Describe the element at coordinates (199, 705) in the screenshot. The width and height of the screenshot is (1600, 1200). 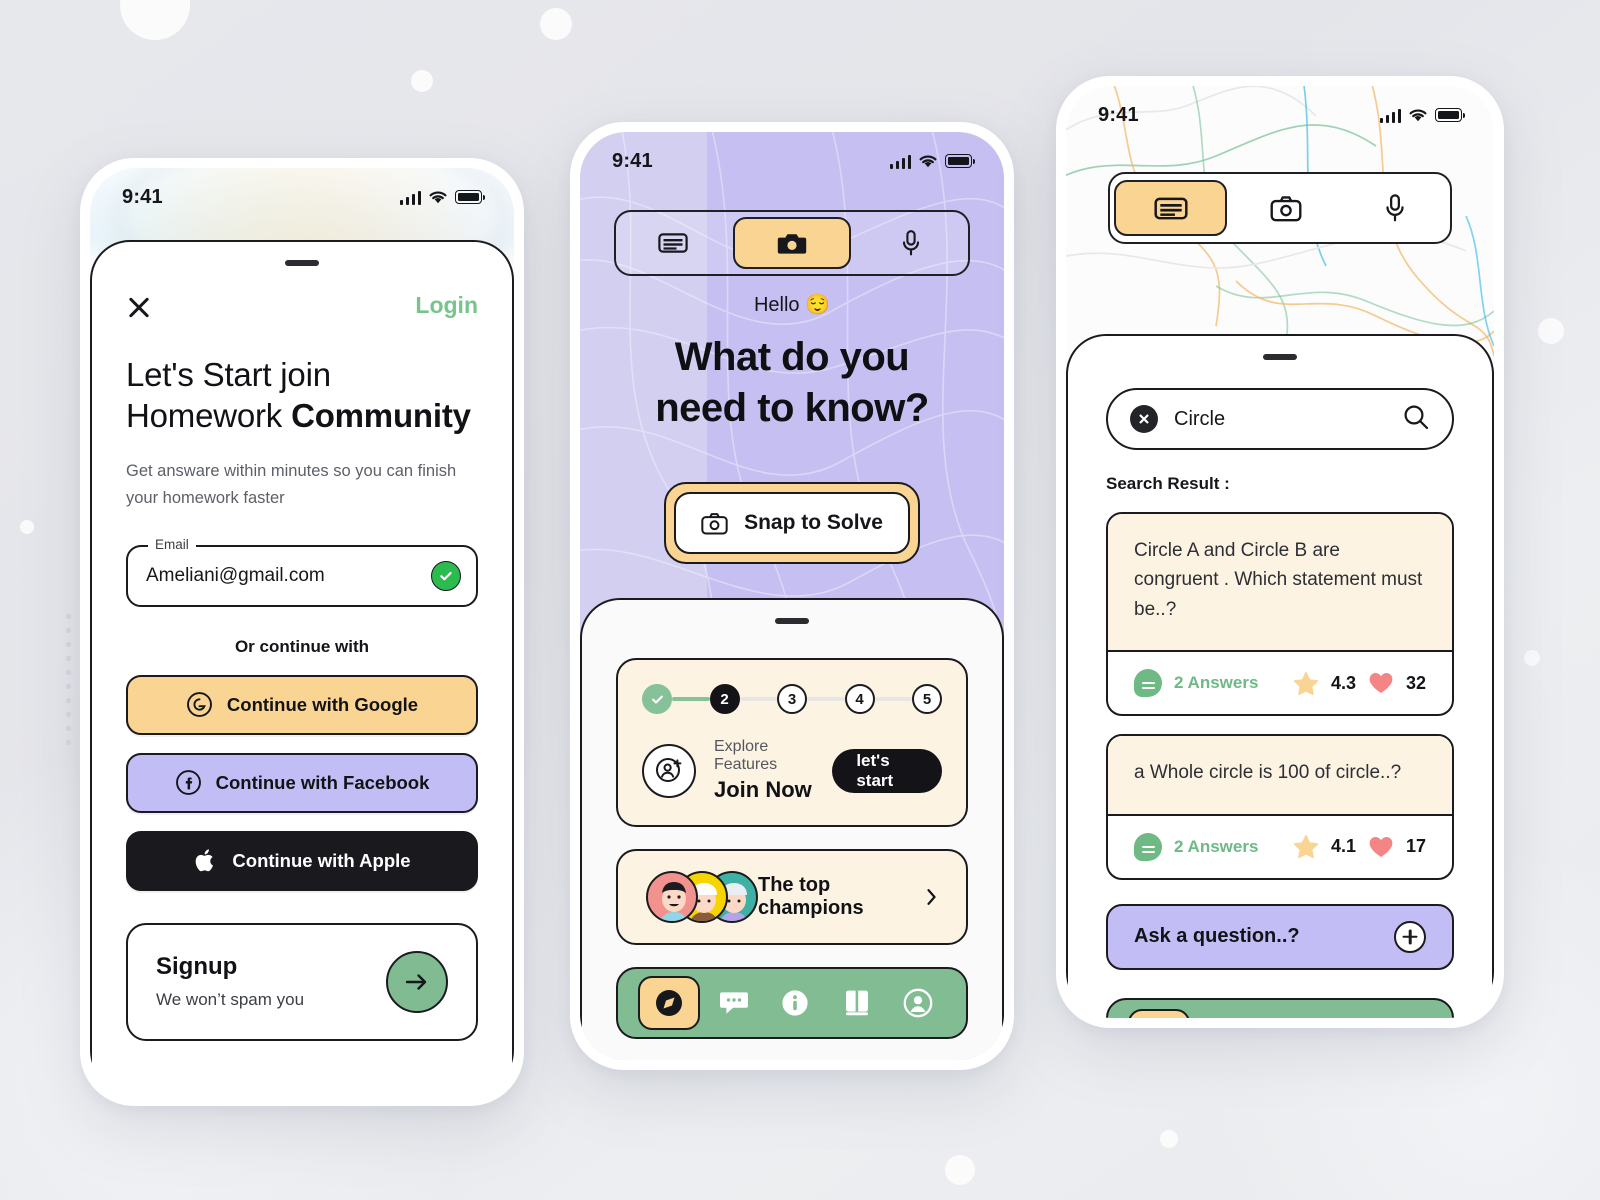
I see `google-icon` at that location.